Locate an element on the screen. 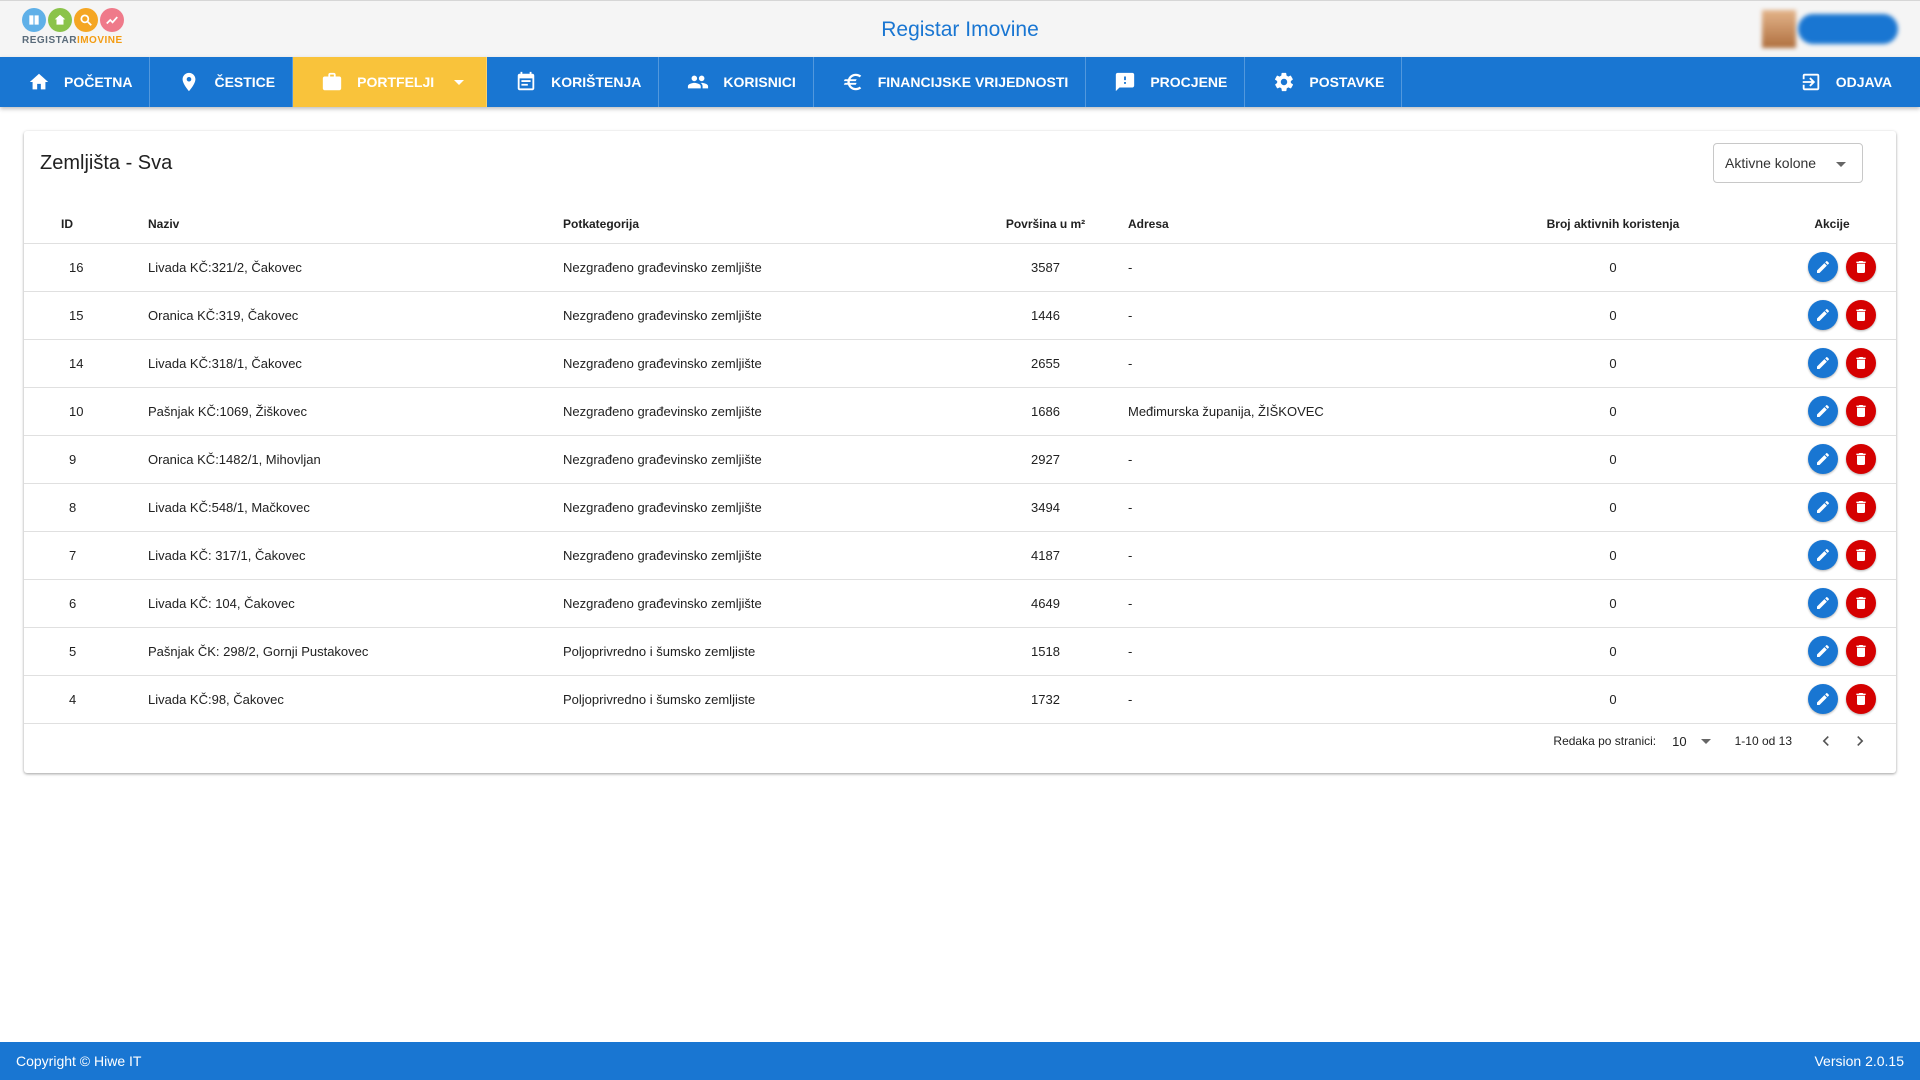 The image size is (1920, 1080). logout-button: ODJAVA is located at coordinates (1846, 82).